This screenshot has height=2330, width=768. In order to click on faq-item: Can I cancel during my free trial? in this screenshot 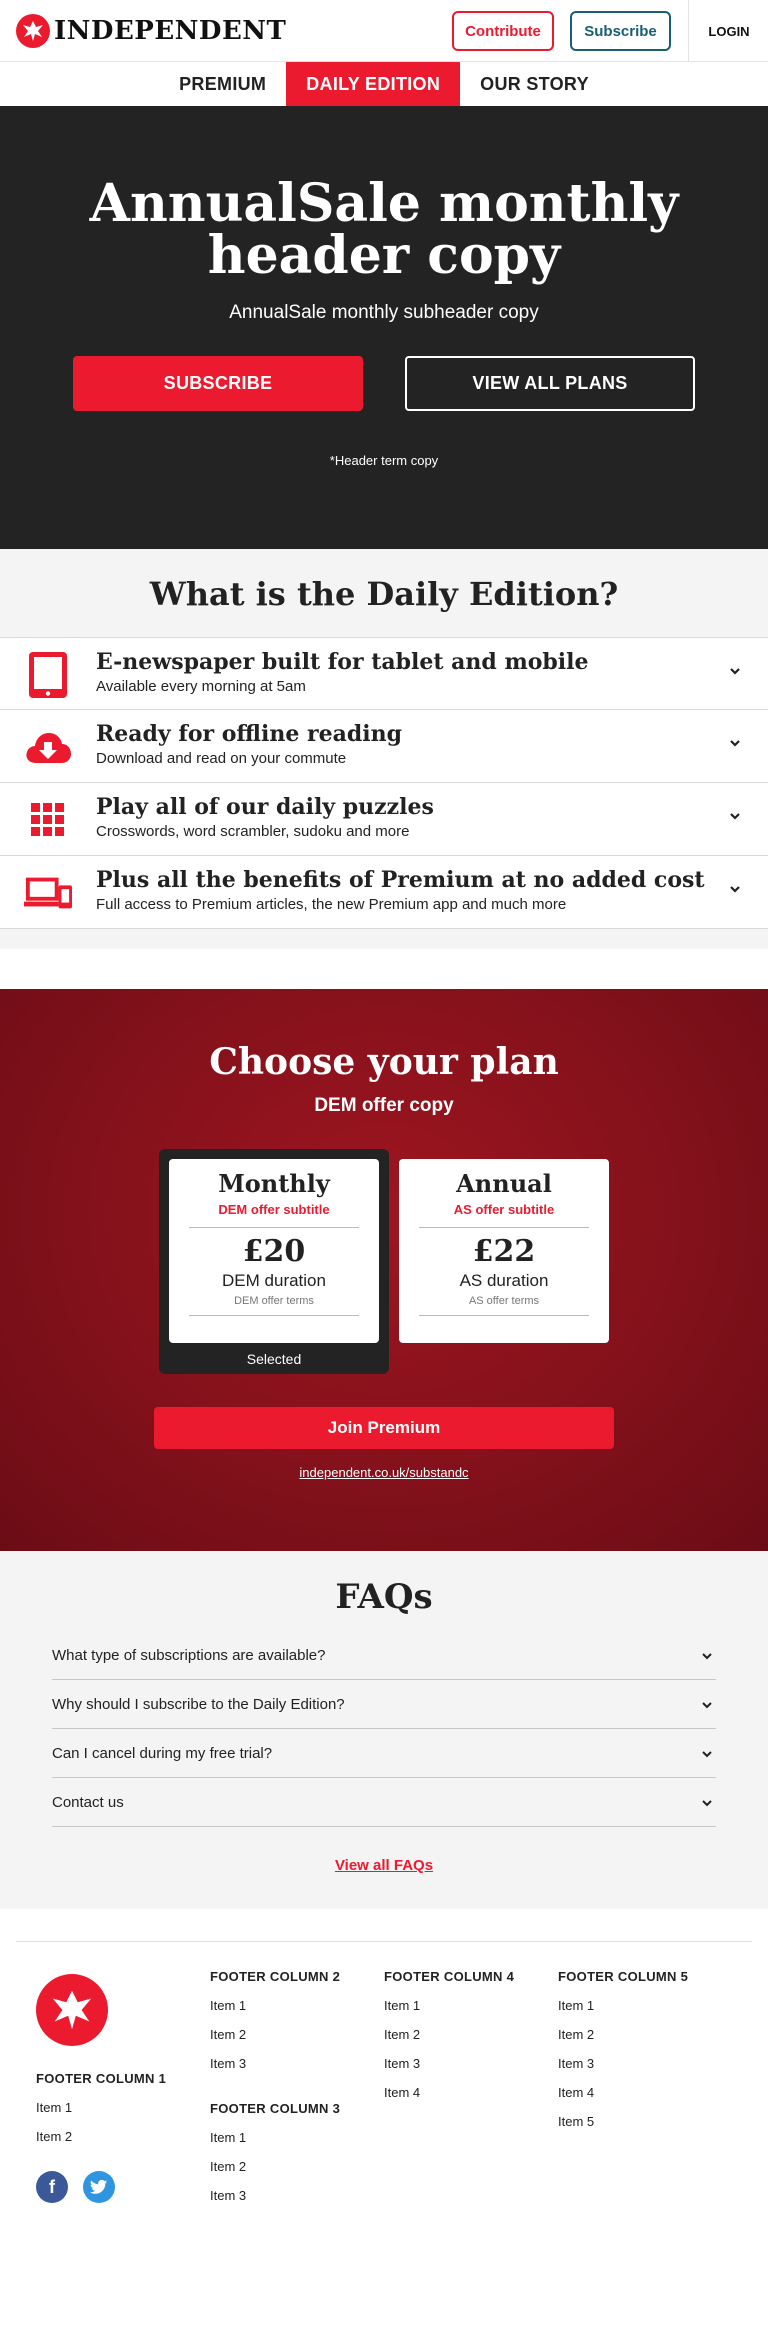, I will do `click(384, 1753)`.